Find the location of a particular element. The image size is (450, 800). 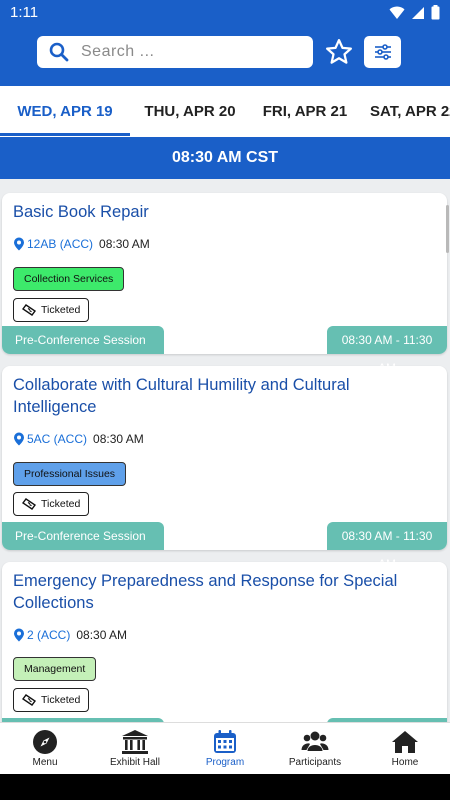

nav-exhibit-hall: Exhibit Hall is located at coordinates (135, 748).